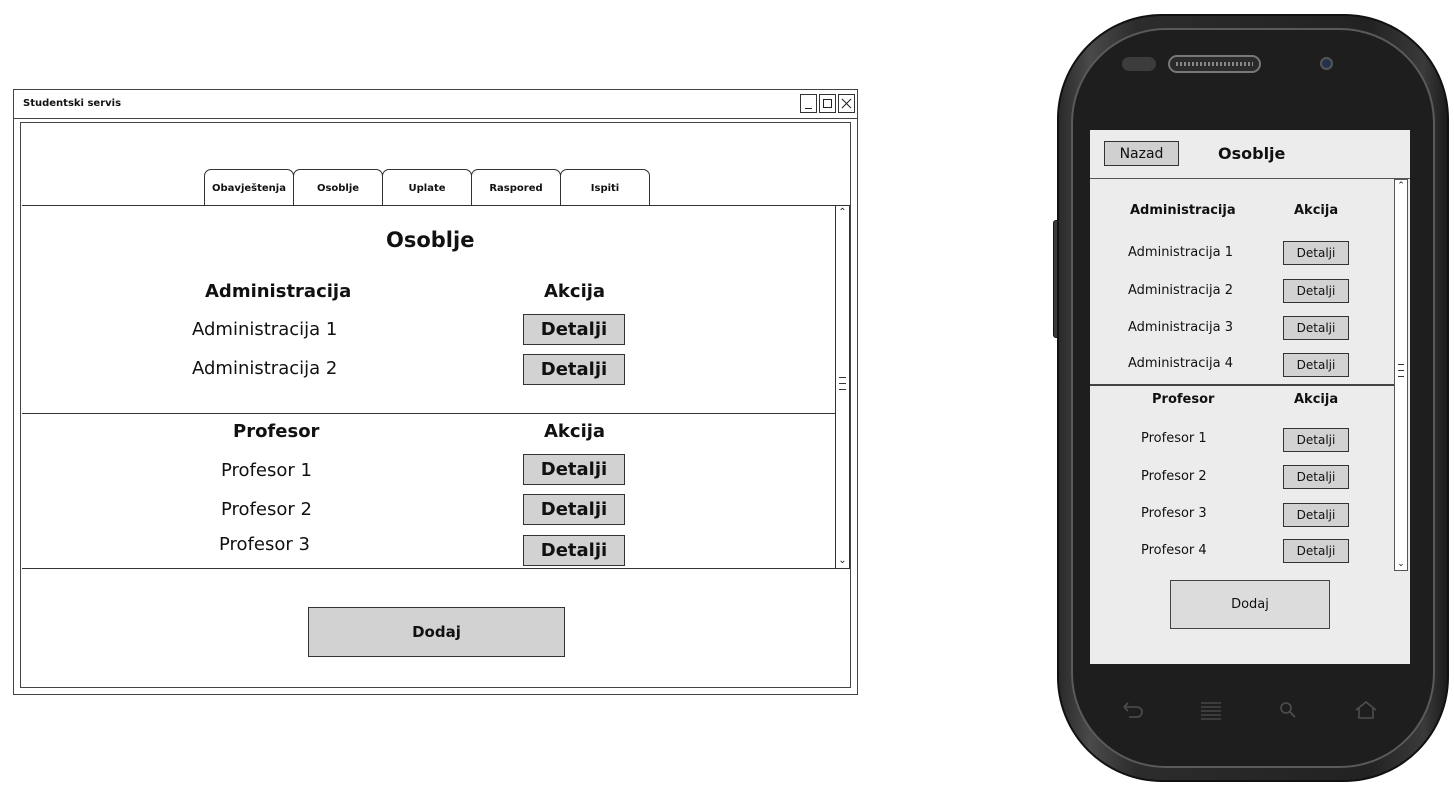 The height and width of the screenshot is (790, 1454). Describe the element at coordinates (1288, 710) in the screenshot. I see `search-icon` at that location.